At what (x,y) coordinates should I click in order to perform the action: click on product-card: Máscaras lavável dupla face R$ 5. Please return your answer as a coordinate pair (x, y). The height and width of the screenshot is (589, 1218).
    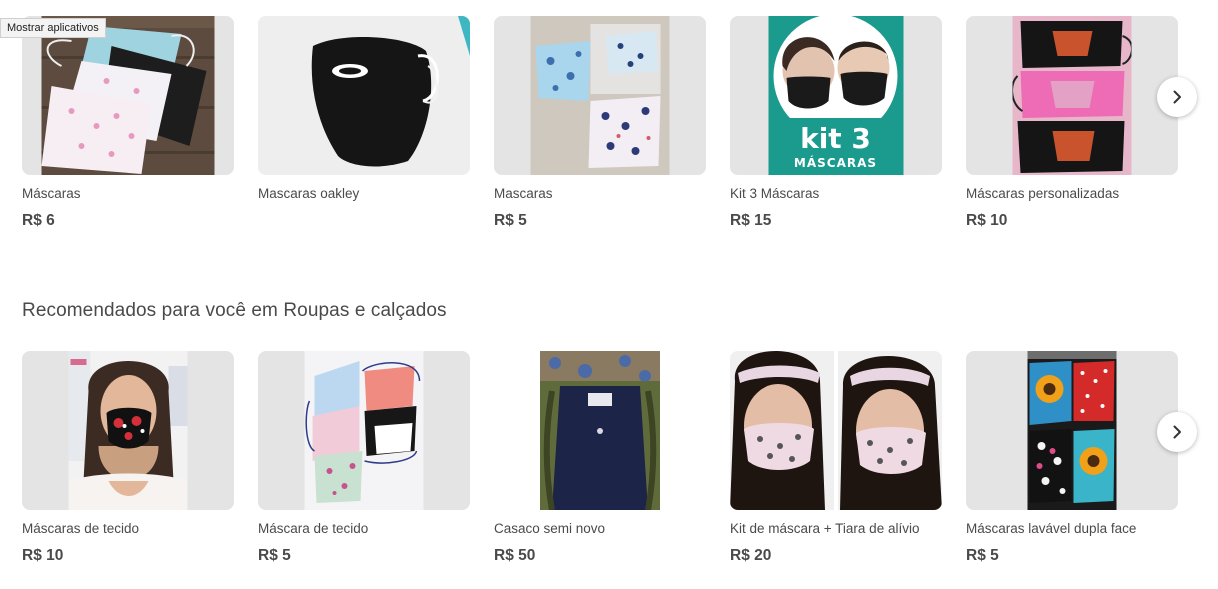
    Looking at the image, I should click on (1072, 458).